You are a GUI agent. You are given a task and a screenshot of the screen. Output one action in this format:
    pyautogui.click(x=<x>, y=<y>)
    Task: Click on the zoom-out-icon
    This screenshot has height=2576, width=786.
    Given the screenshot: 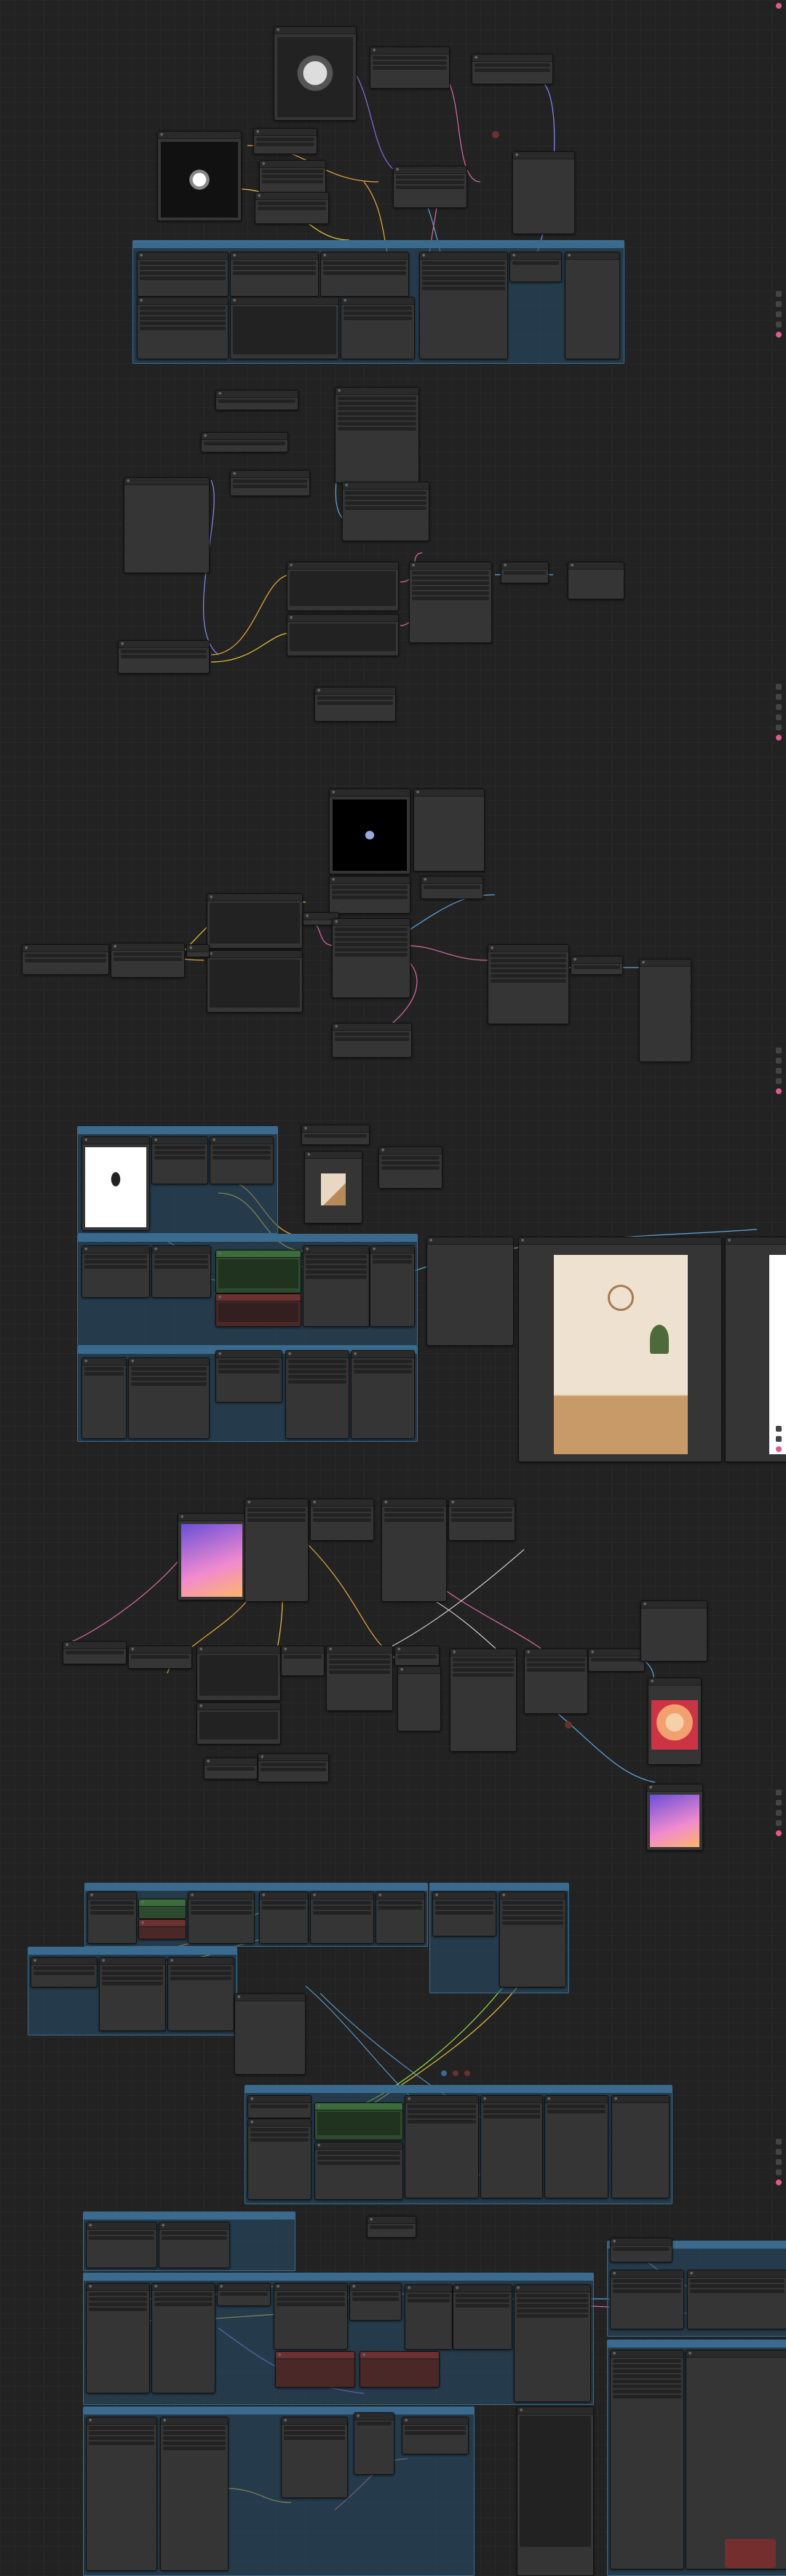 What is the action you would take?
    pyautogui.click(x=779, y=1071)
    